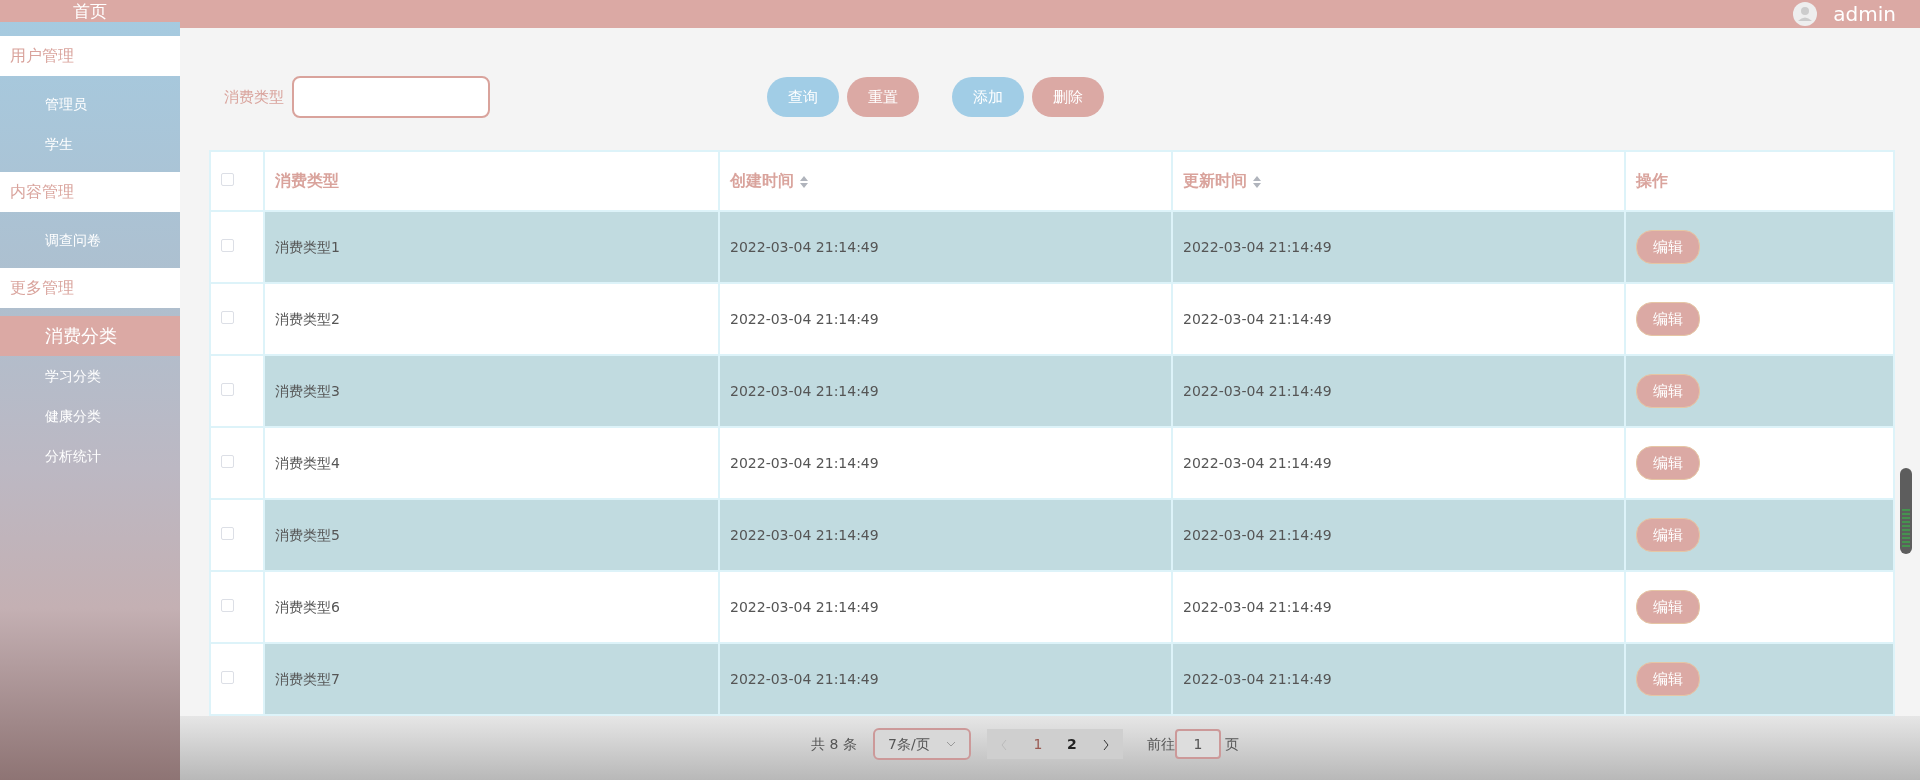 Image resolution: width=1920 pixels, height=780 pixels. What do you see at coordinates (1037, 744) in the screenshot?
I see `page-button: 1` at bounding box center [1037, 744].